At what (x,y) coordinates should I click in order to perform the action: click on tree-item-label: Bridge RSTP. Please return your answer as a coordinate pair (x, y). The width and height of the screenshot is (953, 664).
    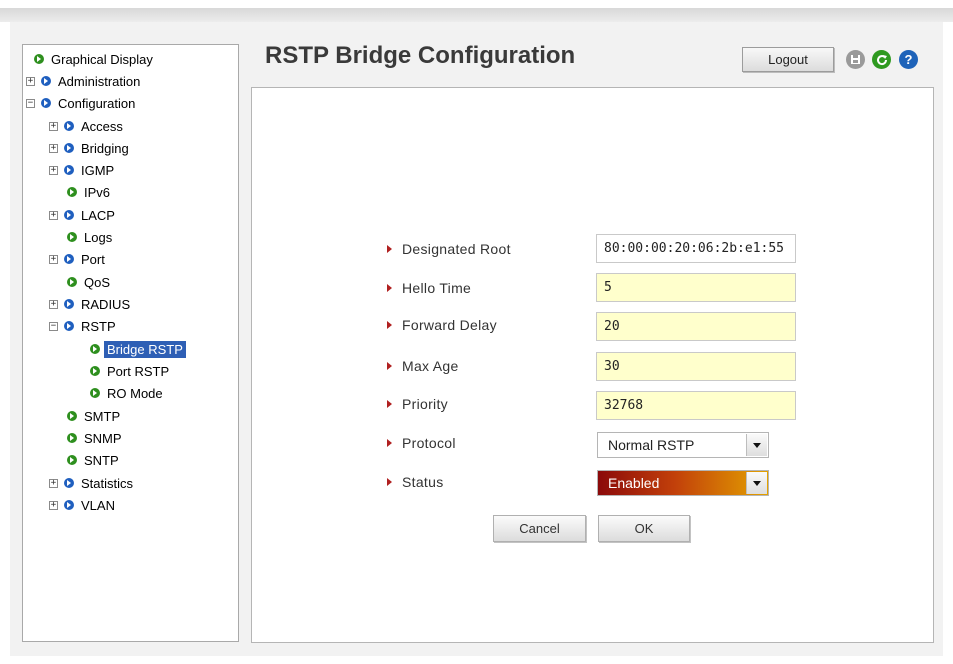
    Looking at the image, I should click on (145, 349).